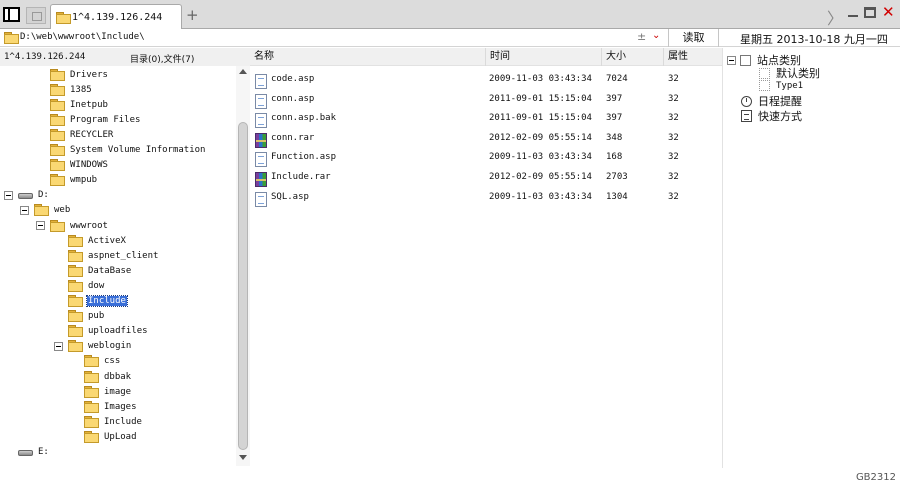 The image size is (900, 487). Describe the element at coordinates (875, 477) in the screenshot. I see `encoding-label: GB2312` at that location.